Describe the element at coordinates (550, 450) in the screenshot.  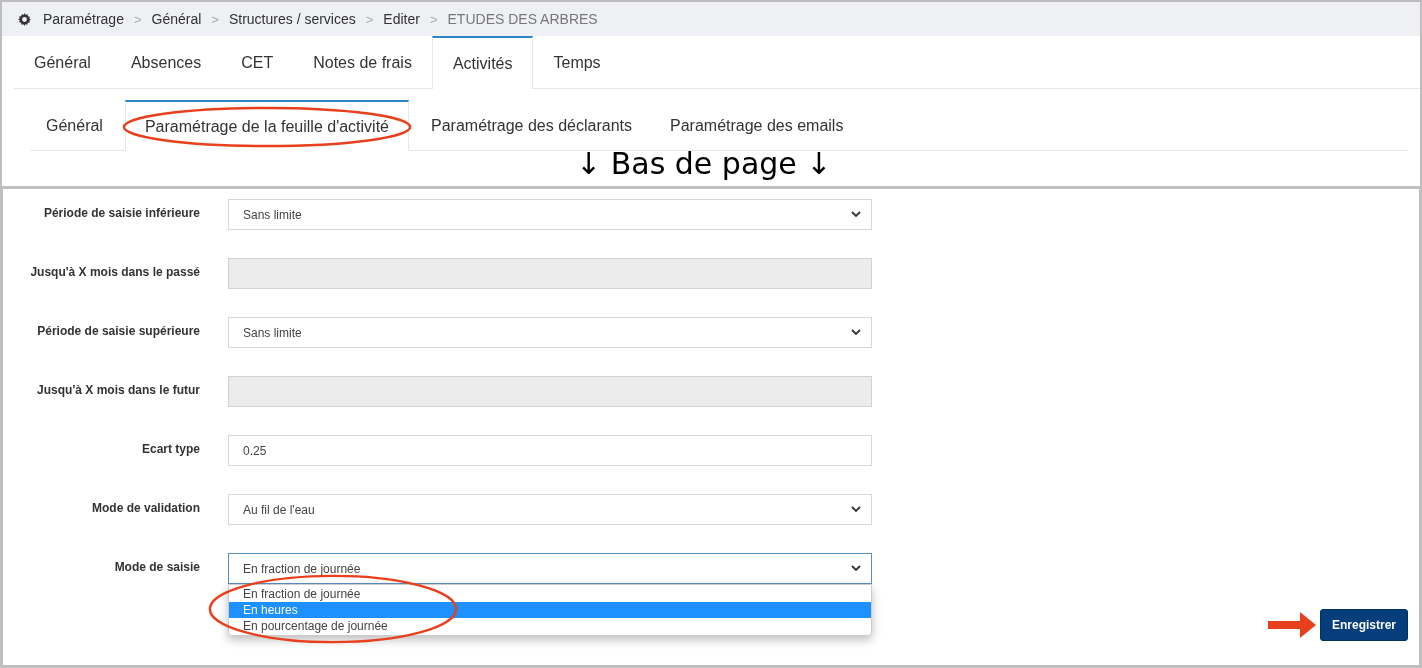
I see `input-field: 0.25` at that location.